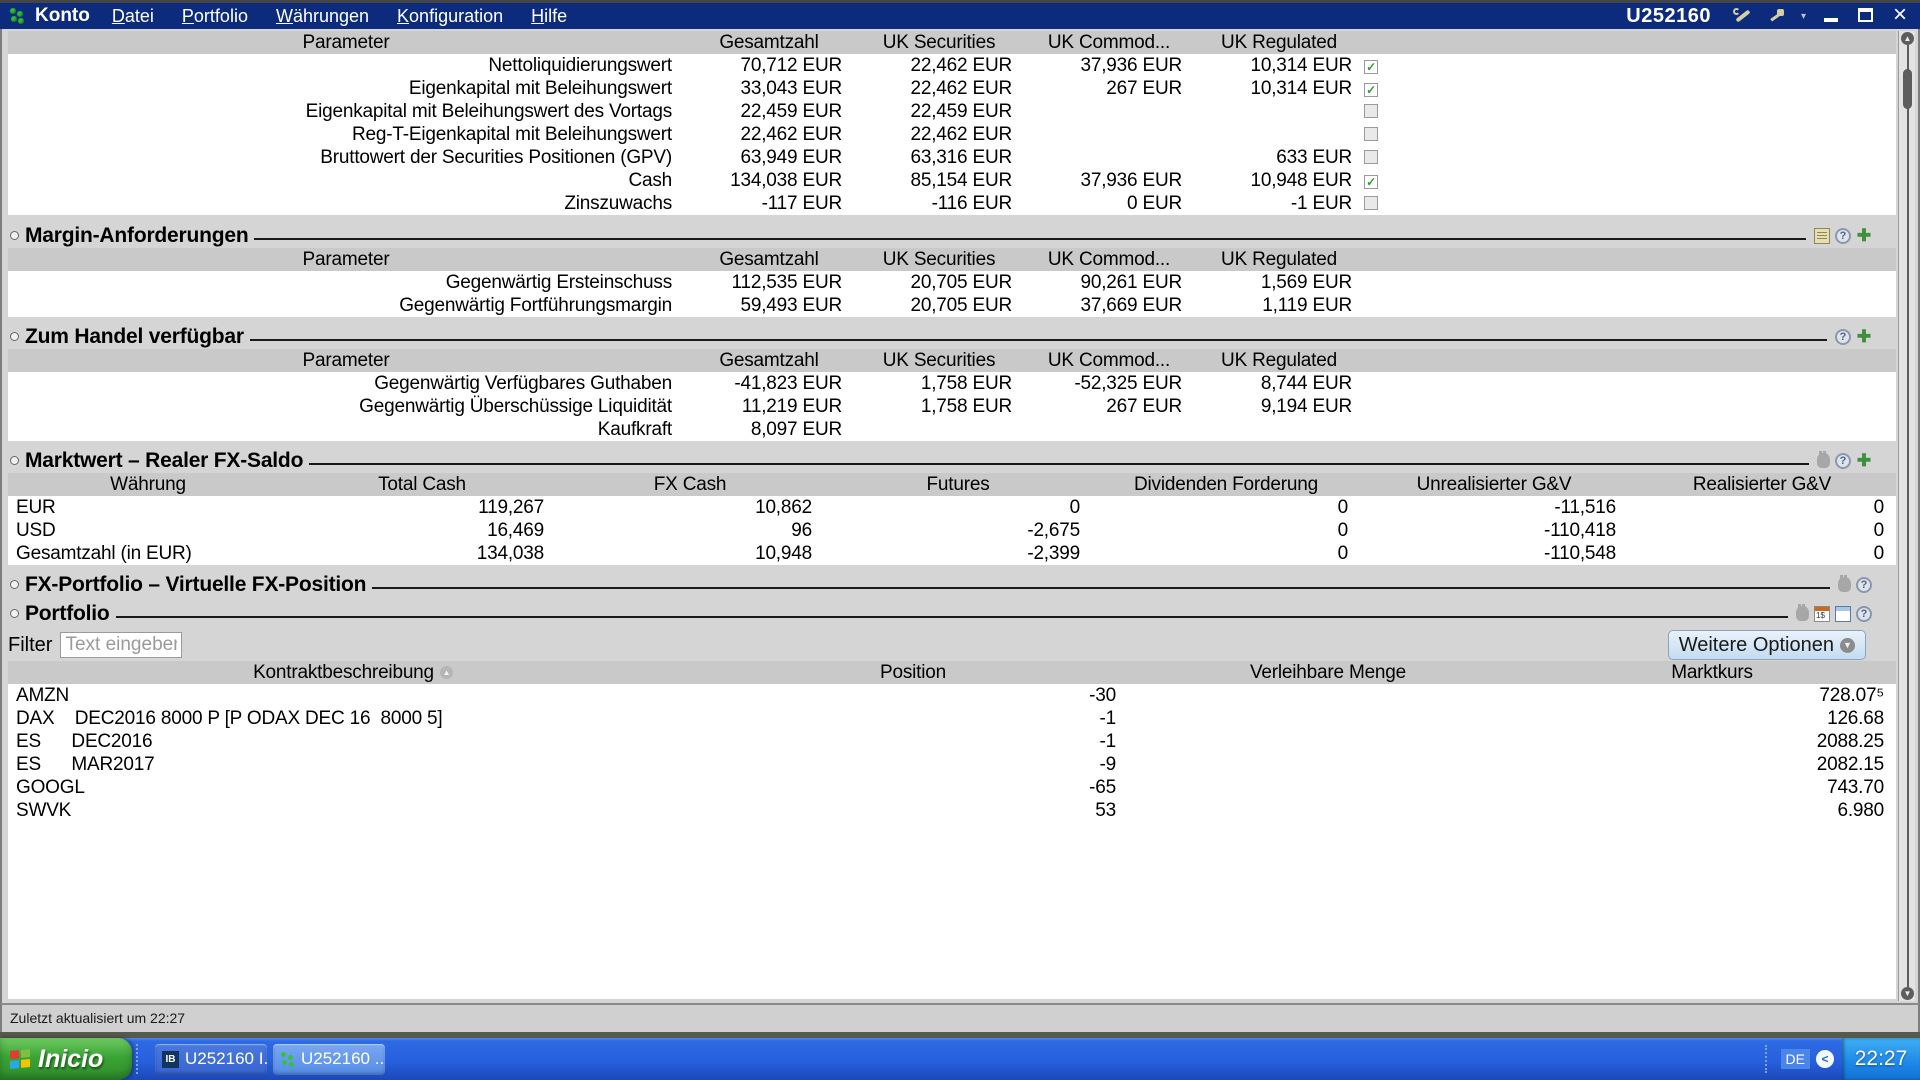 The height and width of the screenshot is (1080, 1920). What do you see at coordinates (446, 673) in the screenshot?
I see `sort-icon: ▲` at bounding box center [446, 673].